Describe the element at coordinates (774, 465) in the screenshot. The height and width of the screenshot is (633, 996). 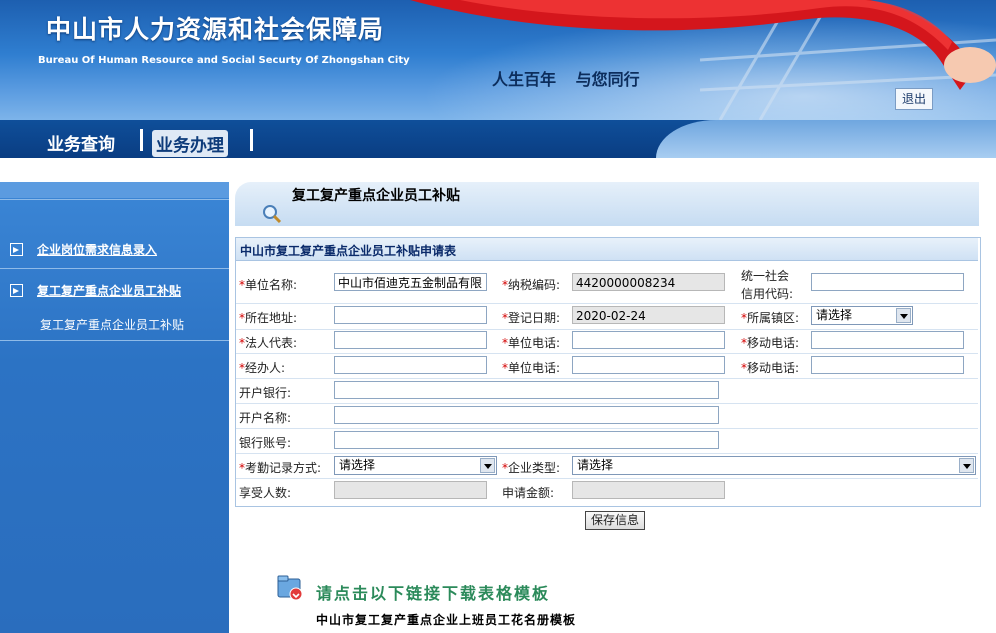
I see `company-type-select: 请选择` at that location.